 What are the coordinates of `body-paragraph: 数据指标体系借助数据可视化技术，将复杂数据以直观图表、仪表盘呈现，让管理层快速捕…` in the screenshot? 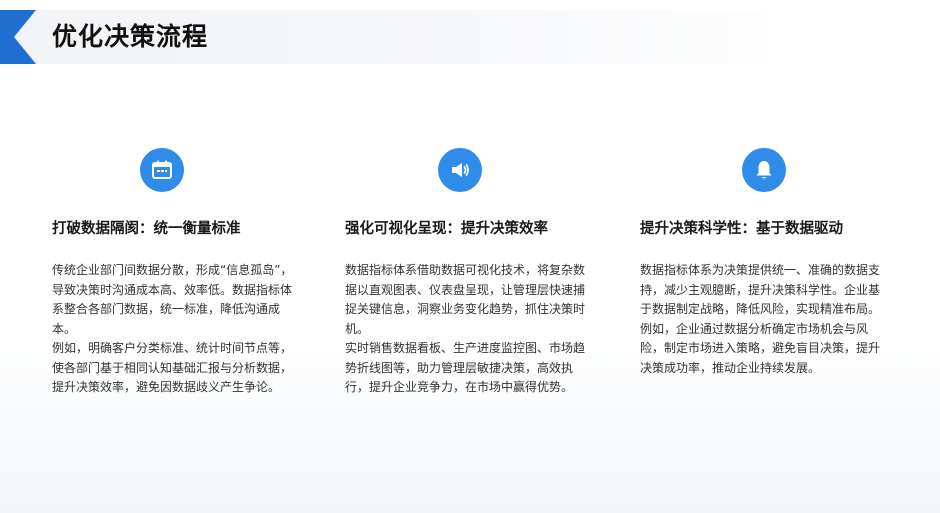 It's located at (465, 299).